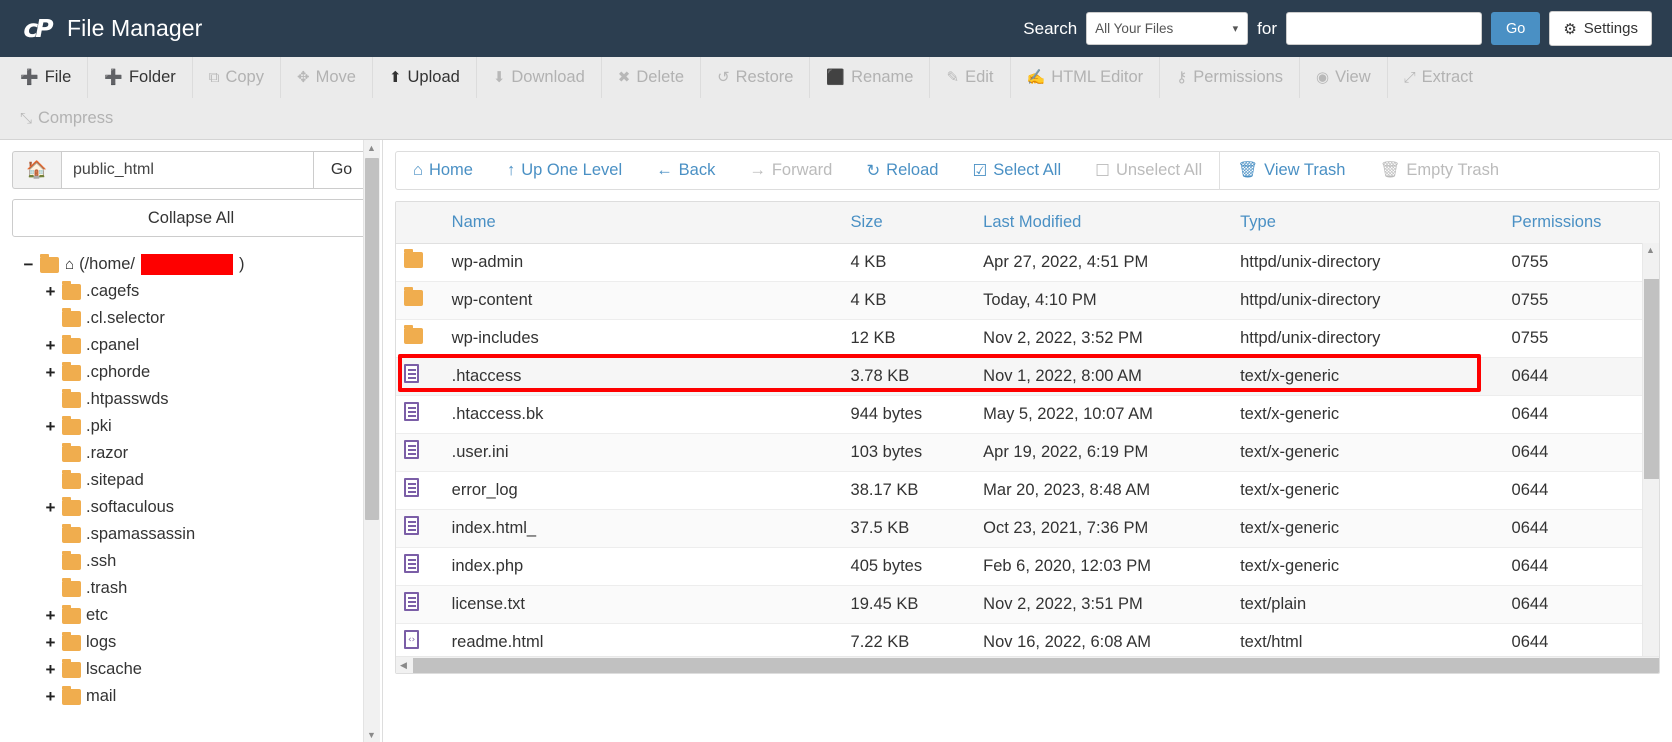 This screenshot has height=742, width=1672. Describe the element at coordinates (191, 561) in the screenshot. I see `tree-item-ssh: +.ssh` at that location.